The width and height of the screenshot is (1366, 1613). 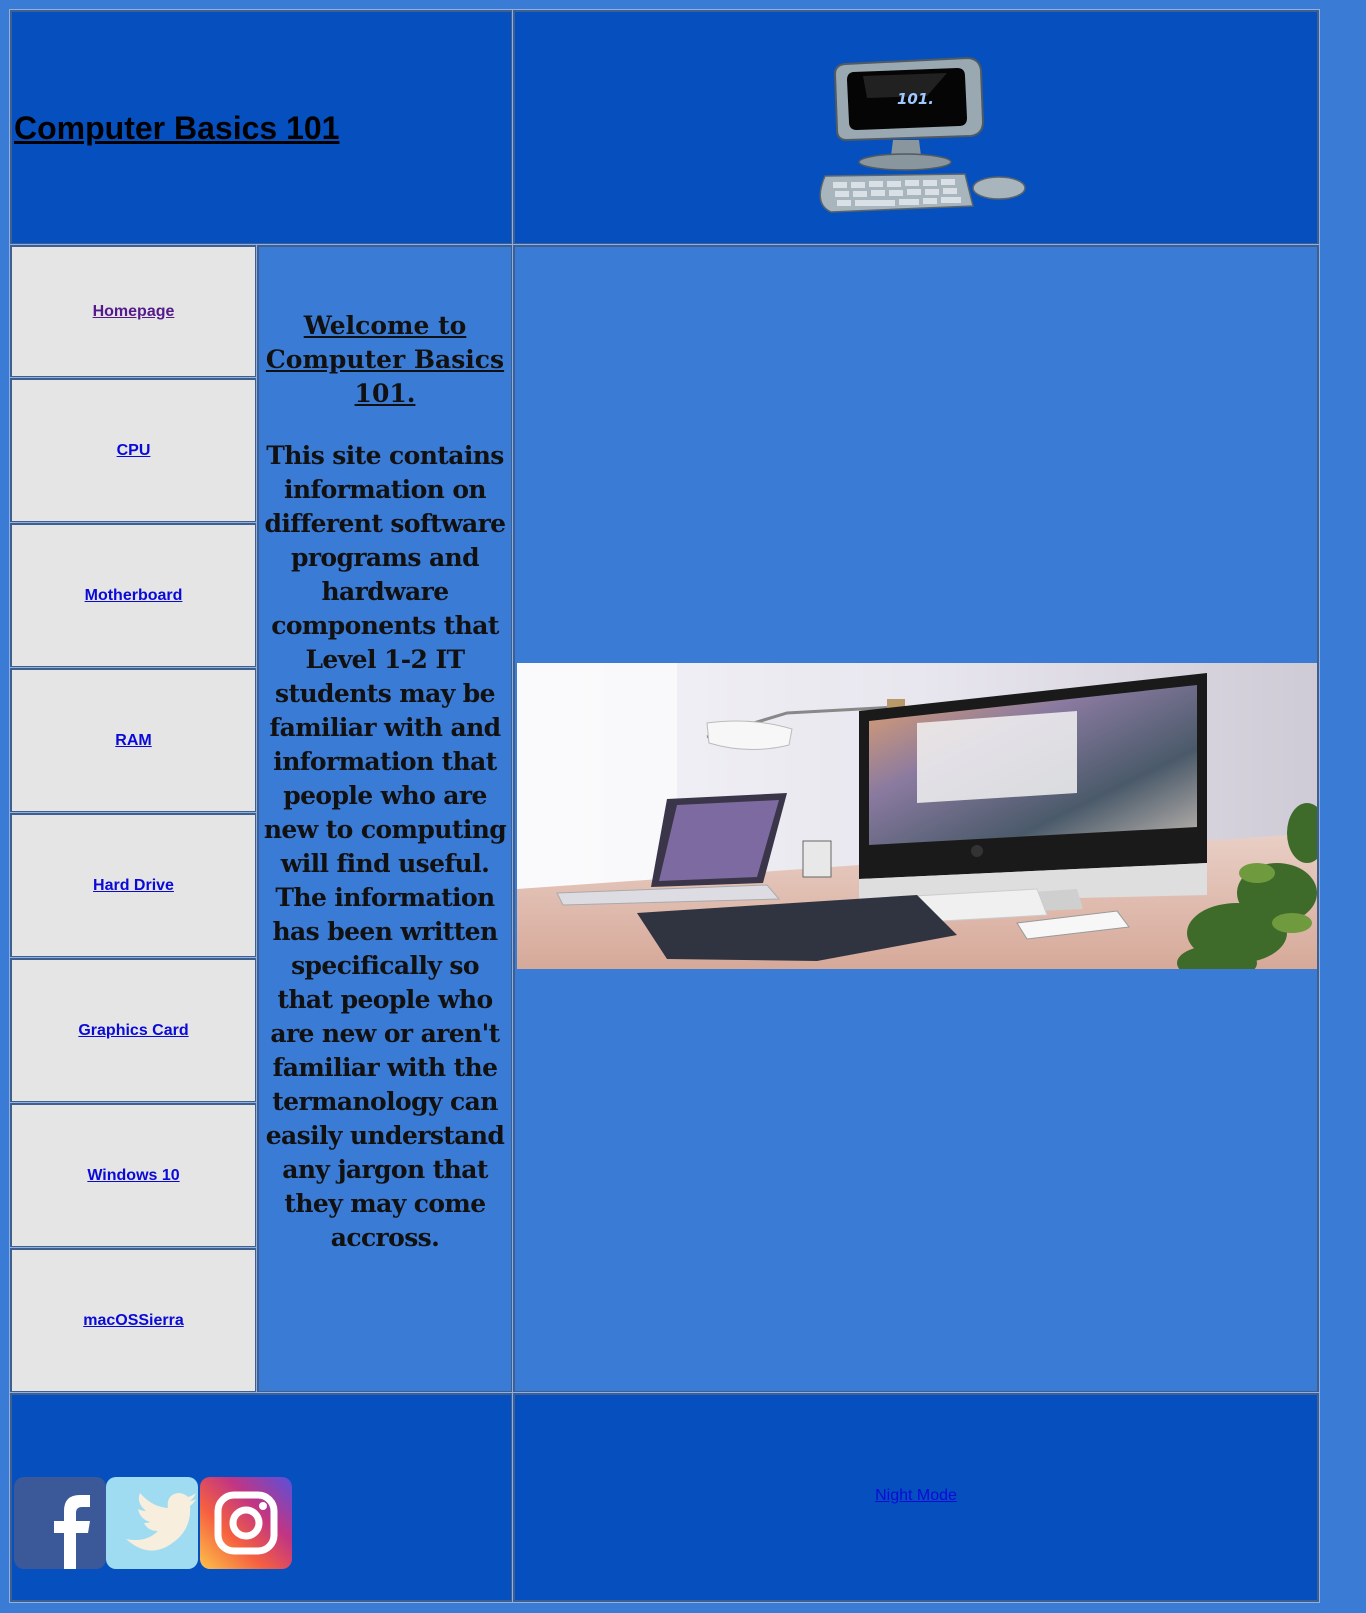 What do you see at coordinates (917, 816) in the screenshot?
I see `desk-setup-photo` at bounding box center [917, 816].